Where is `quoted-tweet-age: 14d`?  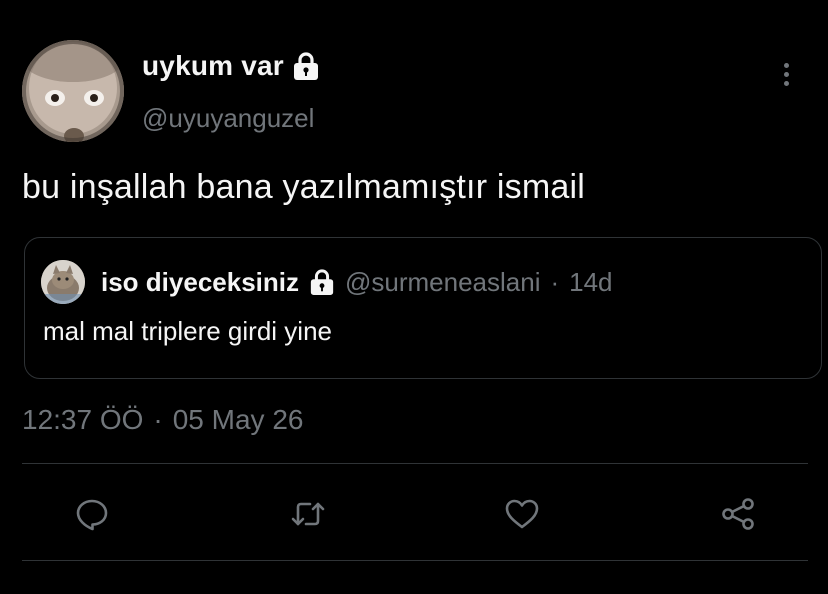
quoted-tweet-age: 14d is located at coordinates (590, 282).